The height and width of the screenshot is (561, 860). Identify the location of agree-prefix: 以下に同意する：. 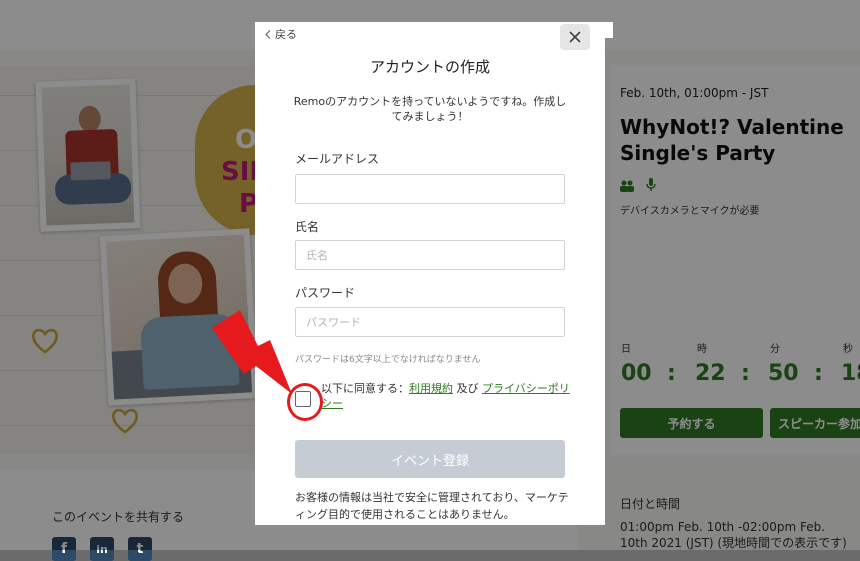
(365, 388).